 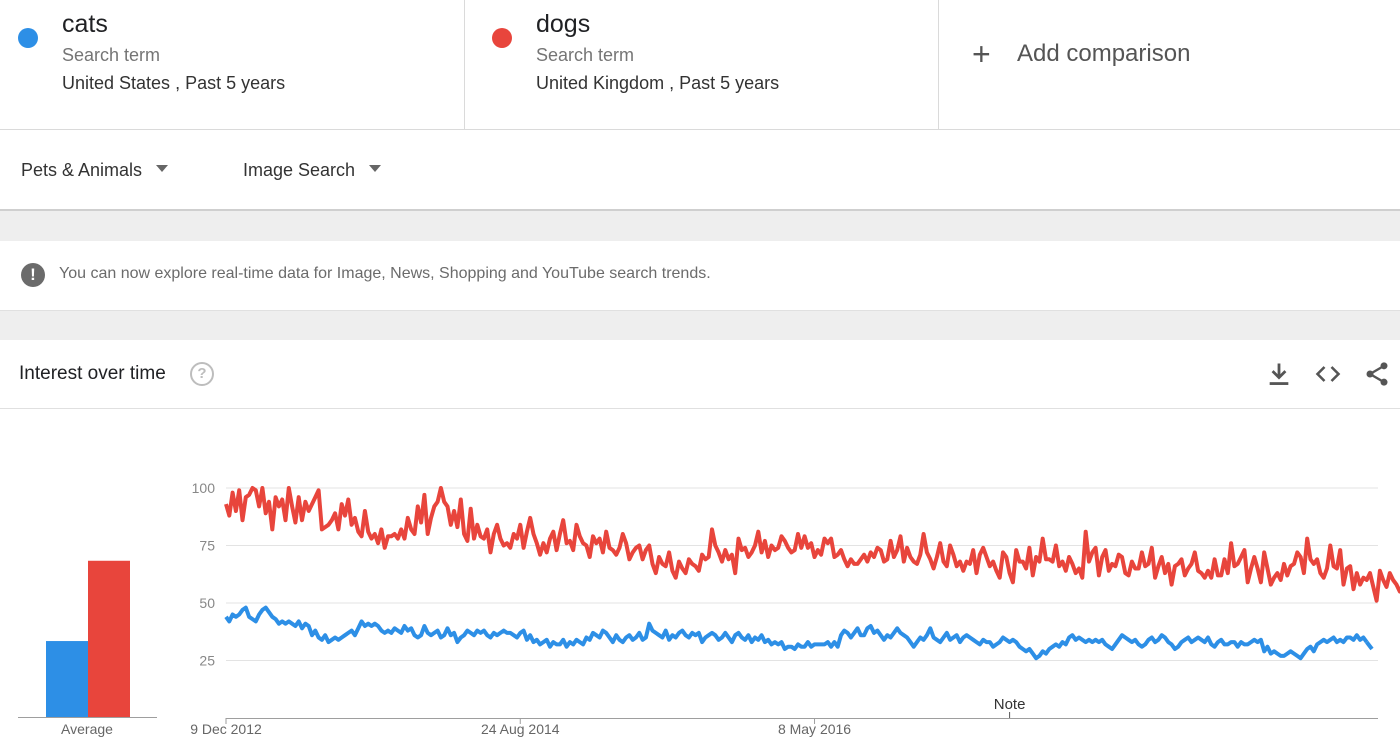 I want to click on note-label: Note, so click(x=1010, y=704).